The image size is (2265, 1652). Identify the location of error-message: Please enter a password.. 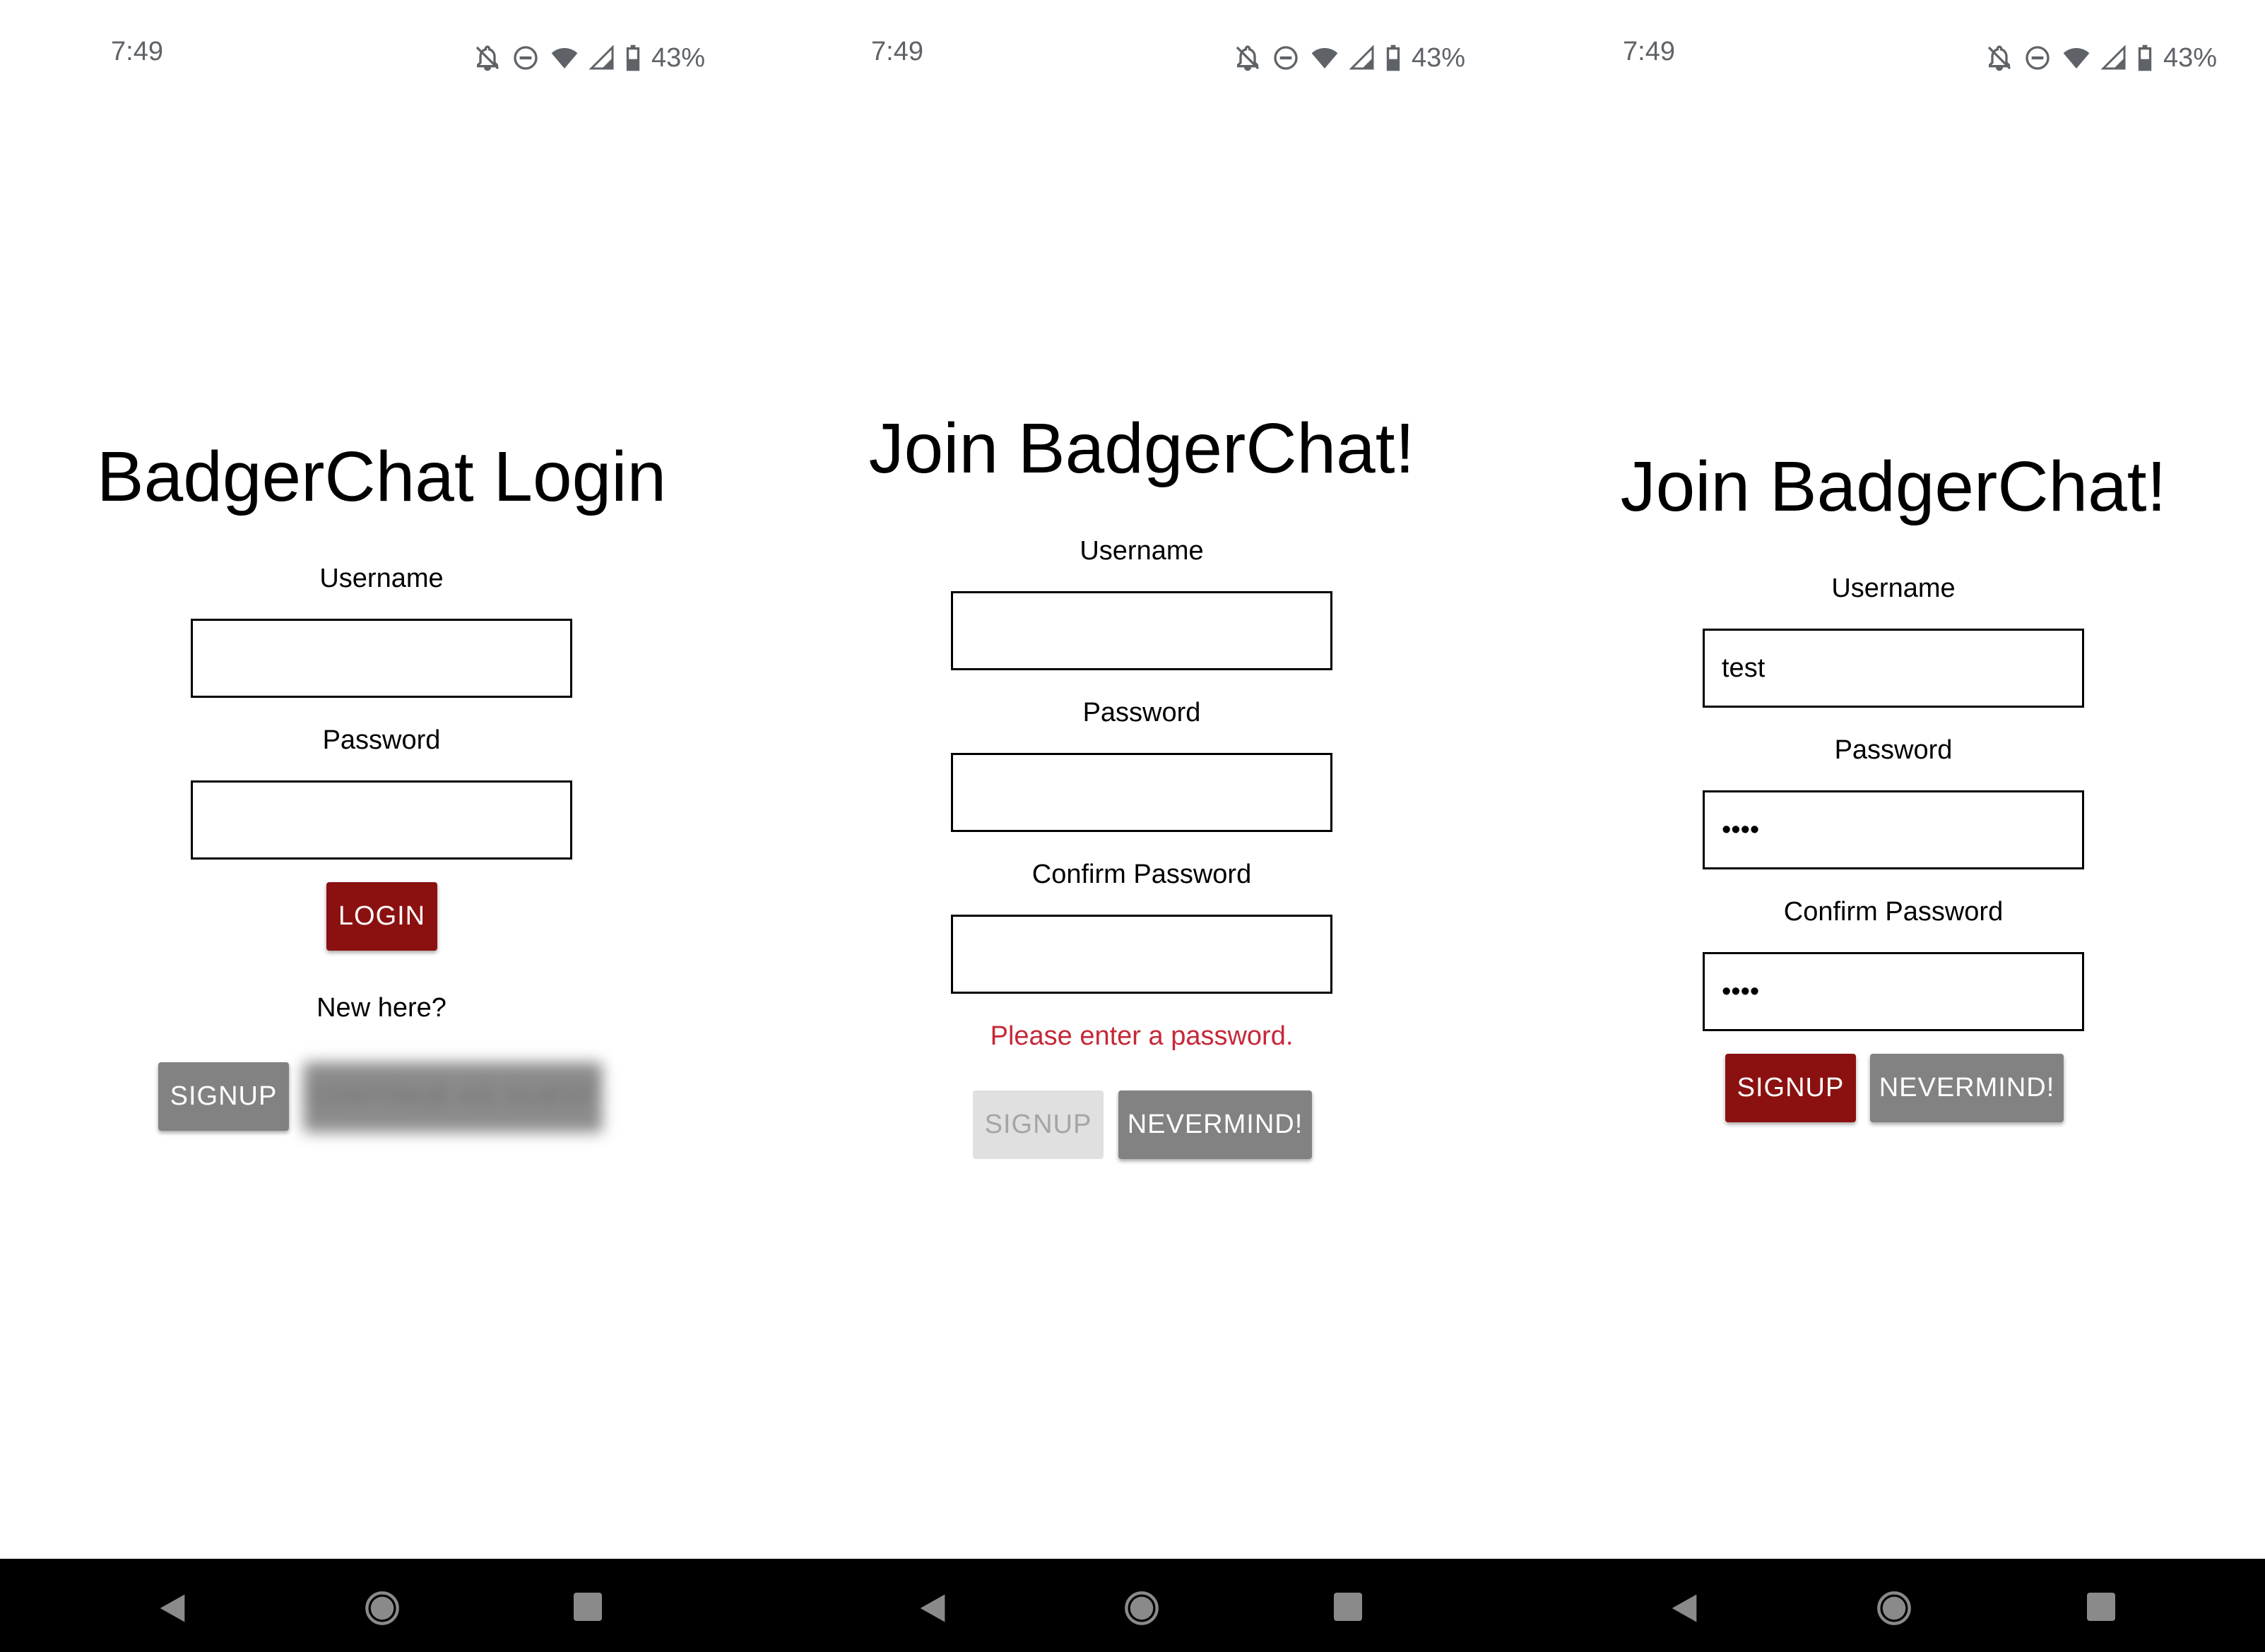
(1142, 1036).